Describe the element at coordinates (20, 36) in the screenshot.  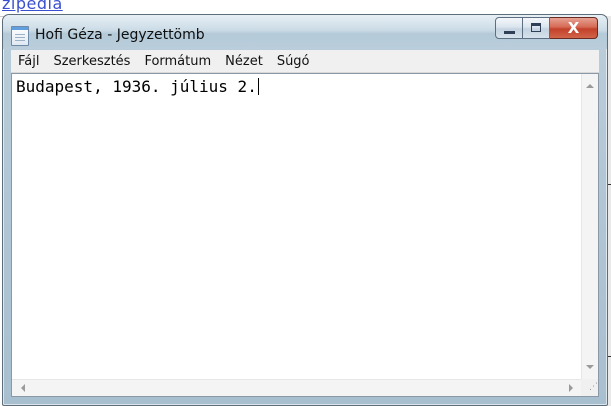
I see `notepad-icon` at that location.